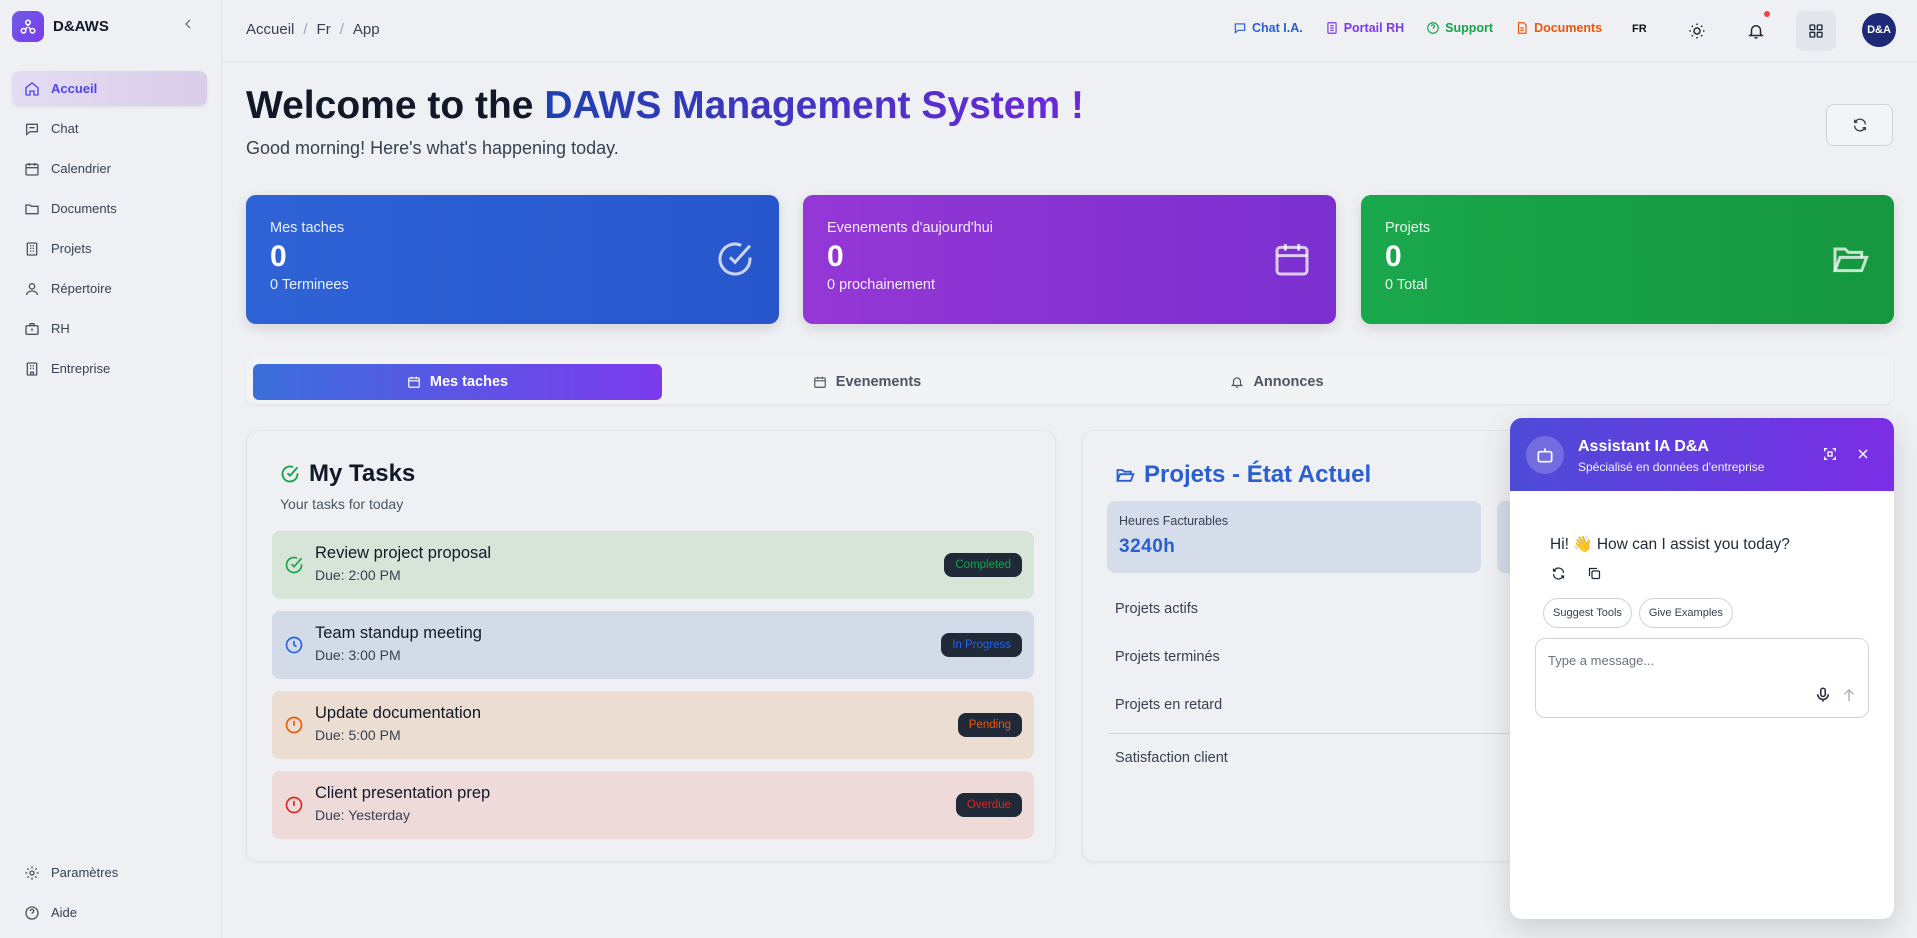 This screenshot has width=1917, height=938. What do you see at coordinates (28, 26) in the screenshot?
I see `brand-logo-icon` at bounding box center [28, 26].